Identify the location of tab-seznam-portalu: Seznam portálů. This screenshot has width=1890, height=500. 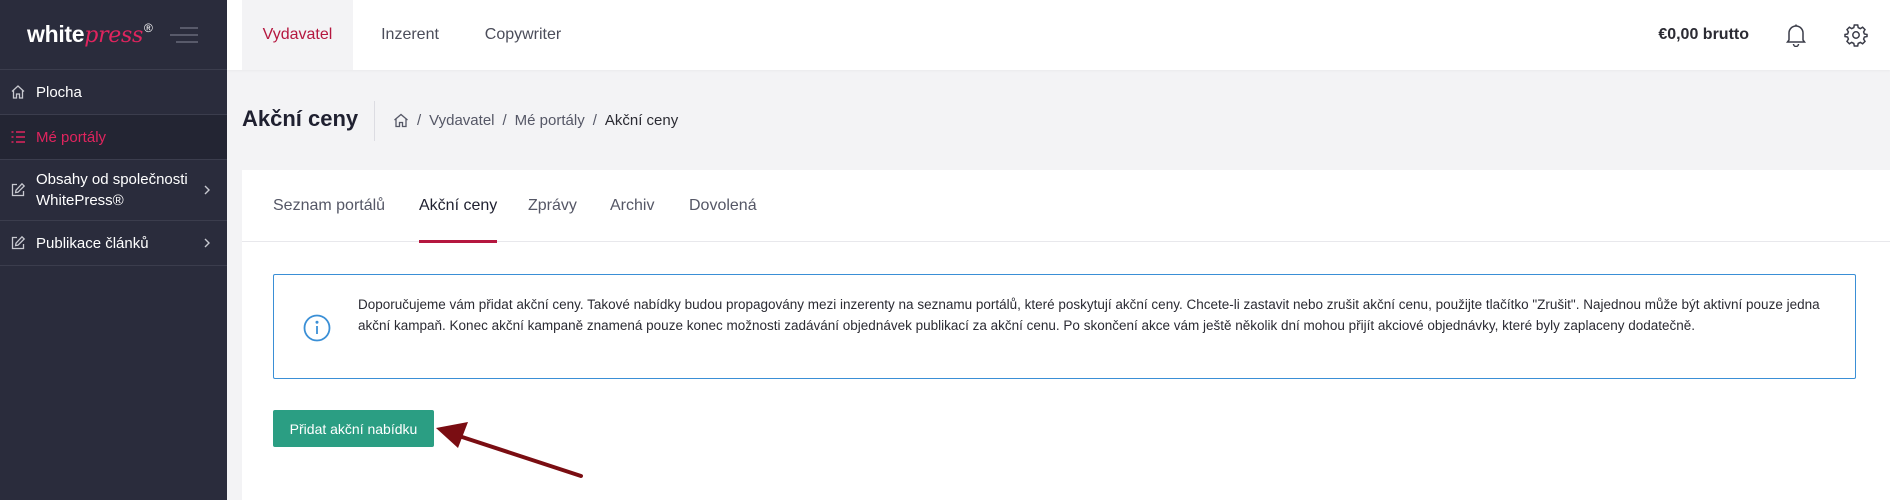
(329, 206).